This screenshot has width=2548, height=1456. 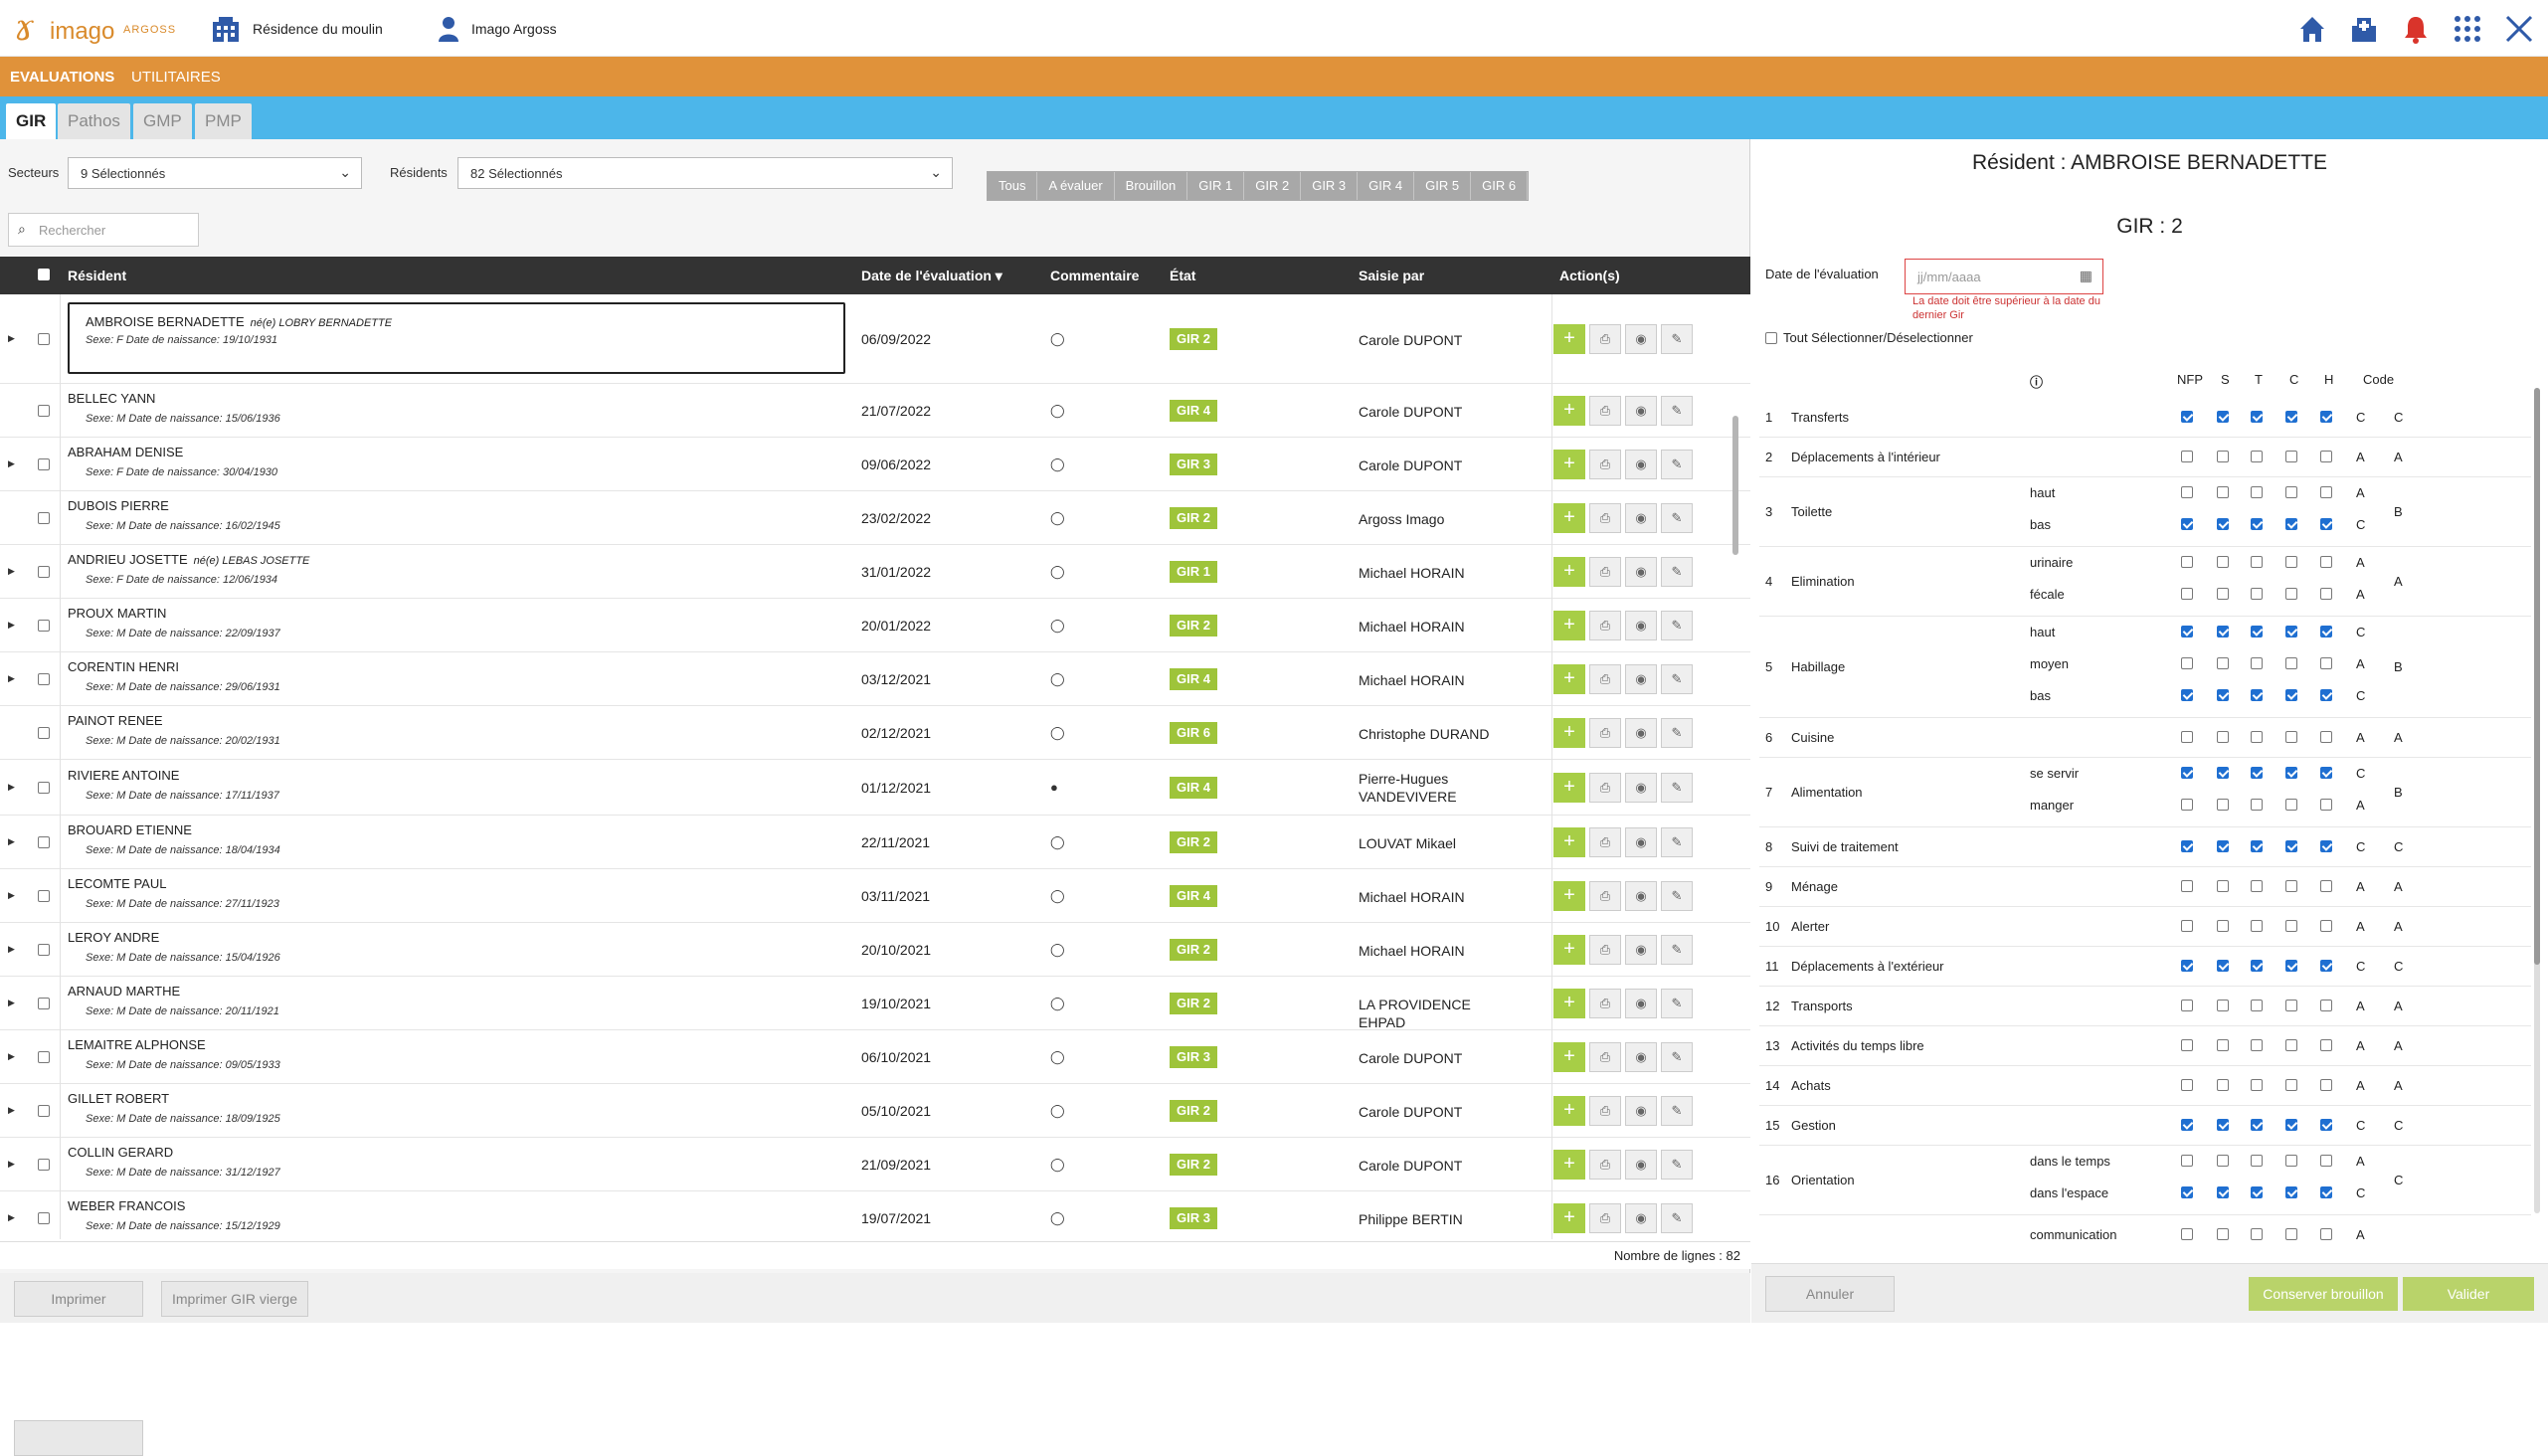 I want to click on nav-evaluations: EVALUATIONS, so click(x=62, y=77).